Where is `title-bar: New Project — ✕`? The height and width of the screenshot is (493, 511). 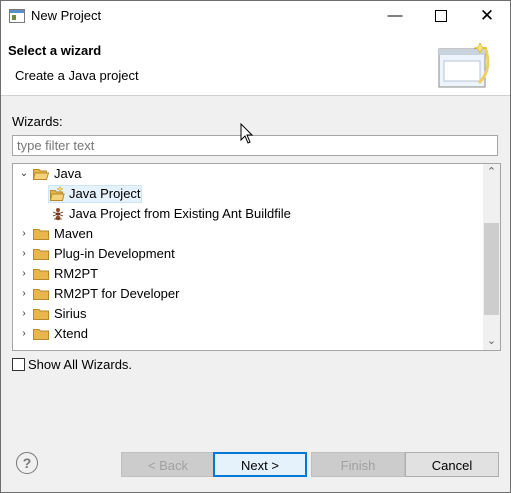 title-bar: New Project — ✕ is located at coordinates (255, 16).